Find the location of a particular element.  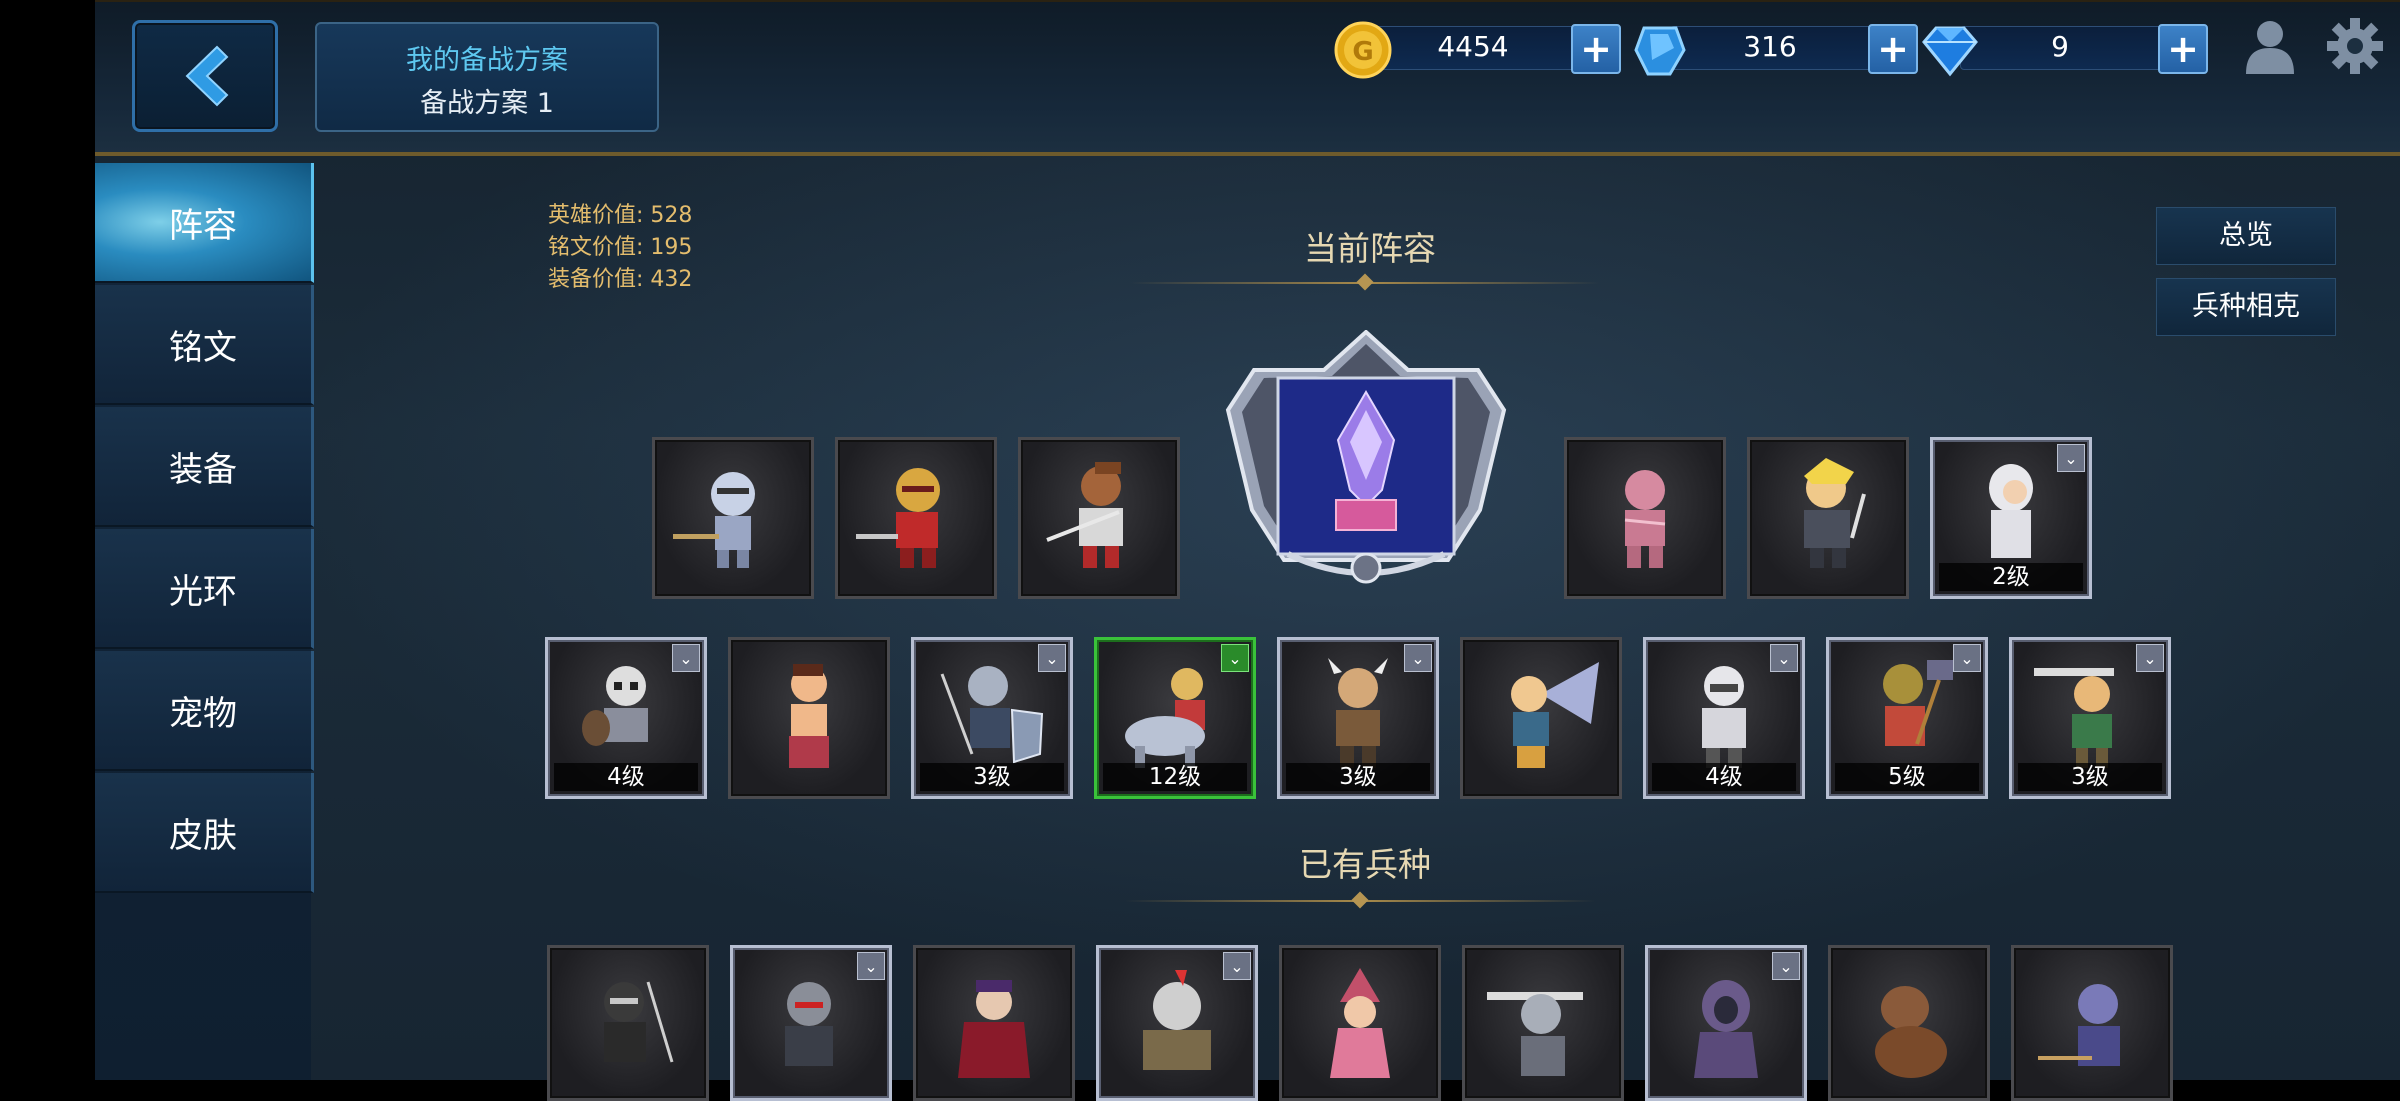

unit-slot-hammer-soldier: ⌄ 5级 is located at coordinates (1907, 718).